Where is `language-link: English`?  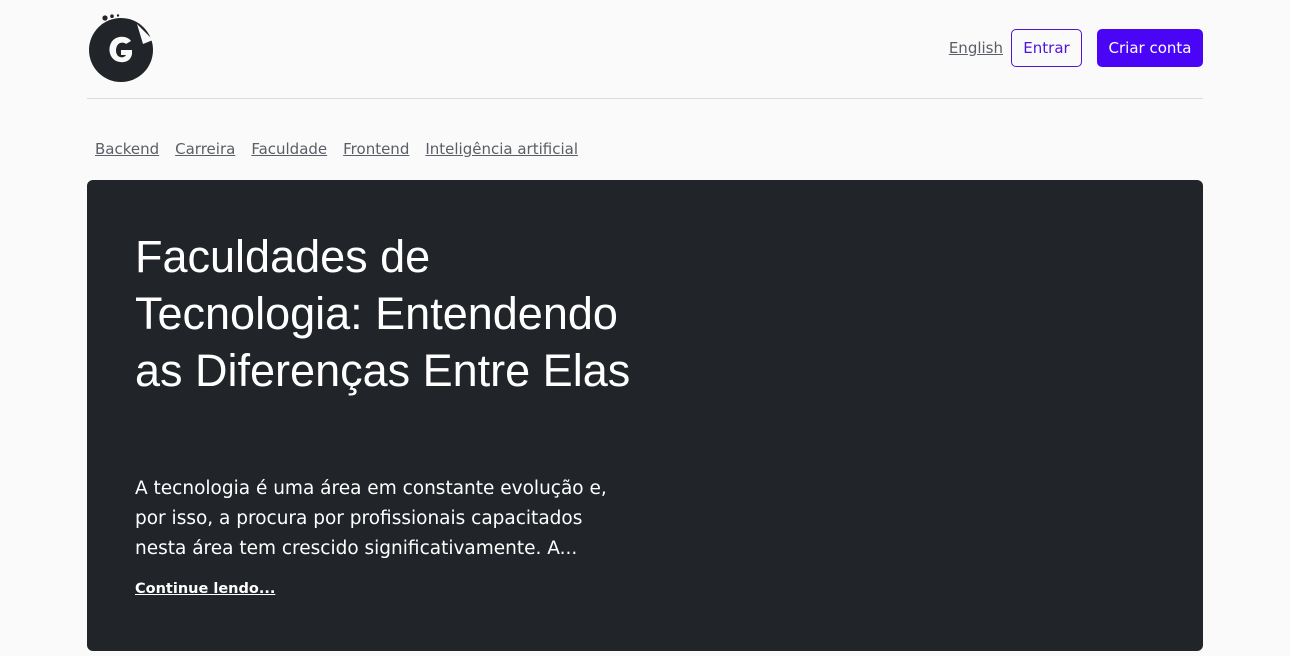 language-link: English is located at coordinates (976, 48).